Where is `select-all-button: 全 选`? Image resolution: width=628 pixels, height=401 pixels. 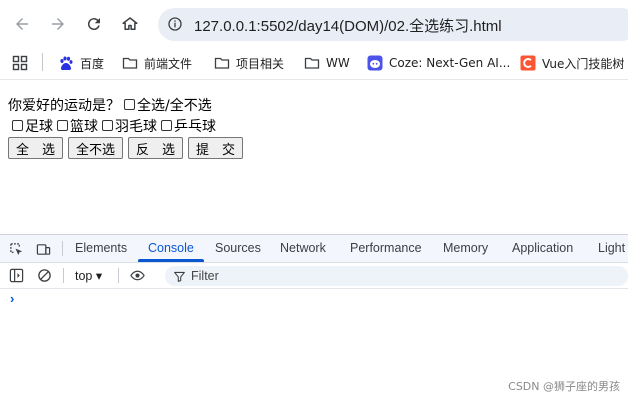 select-all-button: 全 选 is located at coordinates (36, 148).